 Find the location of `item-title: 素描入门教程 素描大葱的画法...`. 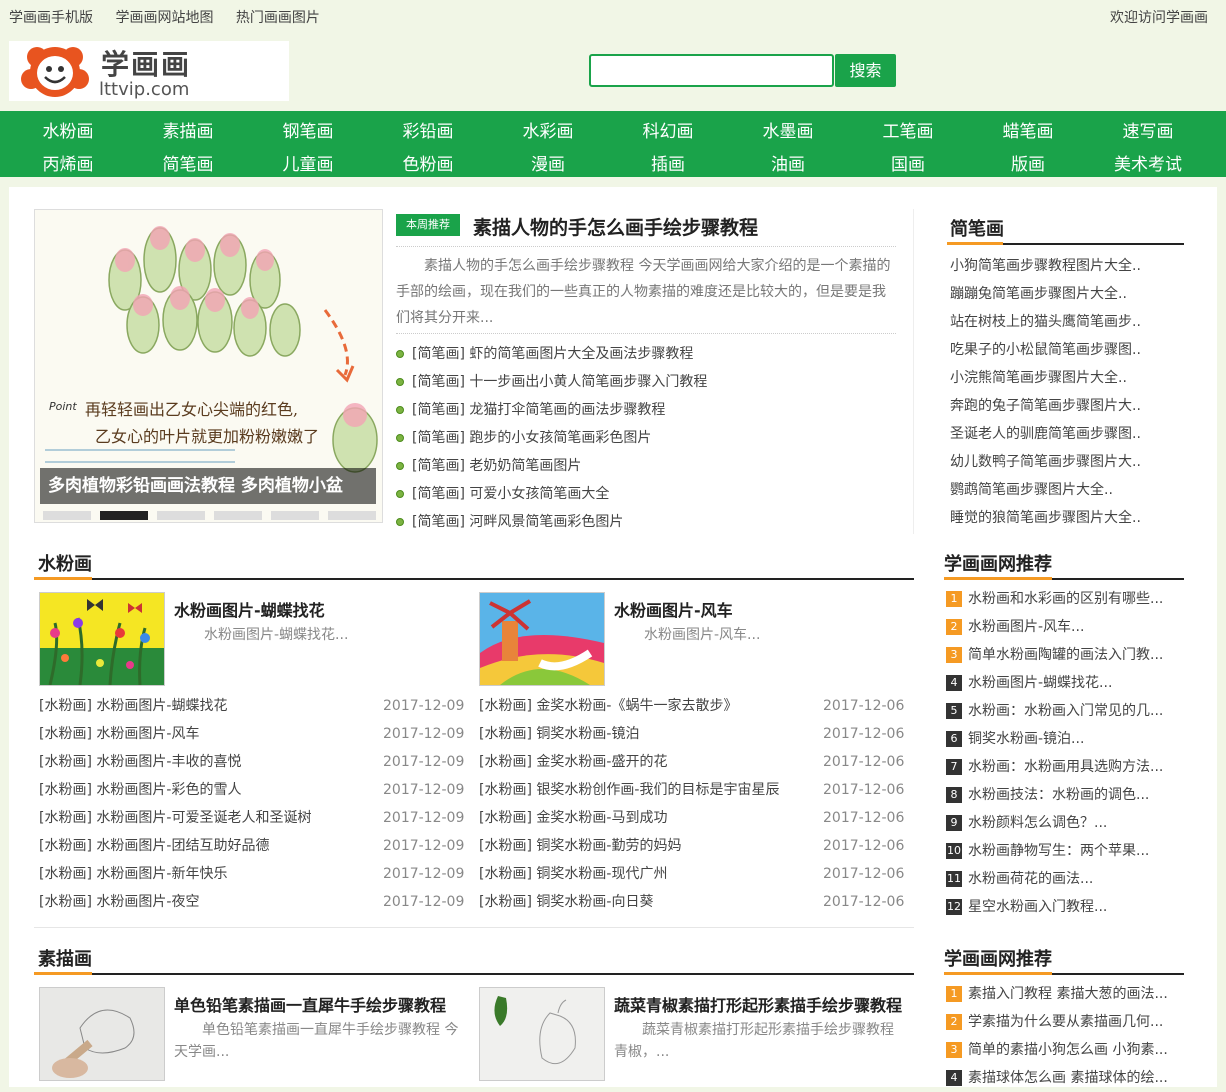

item-title: 素描入门教程 素描大葱的画法... is located at coordinates (1068, 994).